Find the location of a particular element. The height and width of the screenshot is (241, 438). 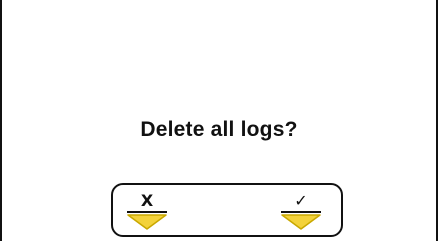

confirm-button: ✓ is located at coordinates (301, 211).